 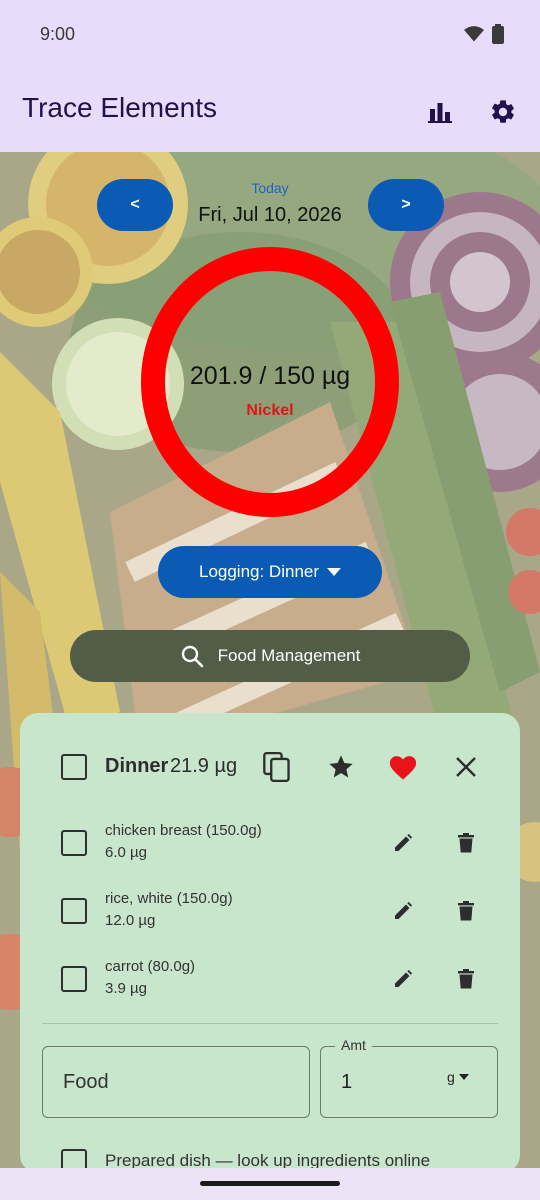 I want to click on divider, so click(x=270, y=1023).